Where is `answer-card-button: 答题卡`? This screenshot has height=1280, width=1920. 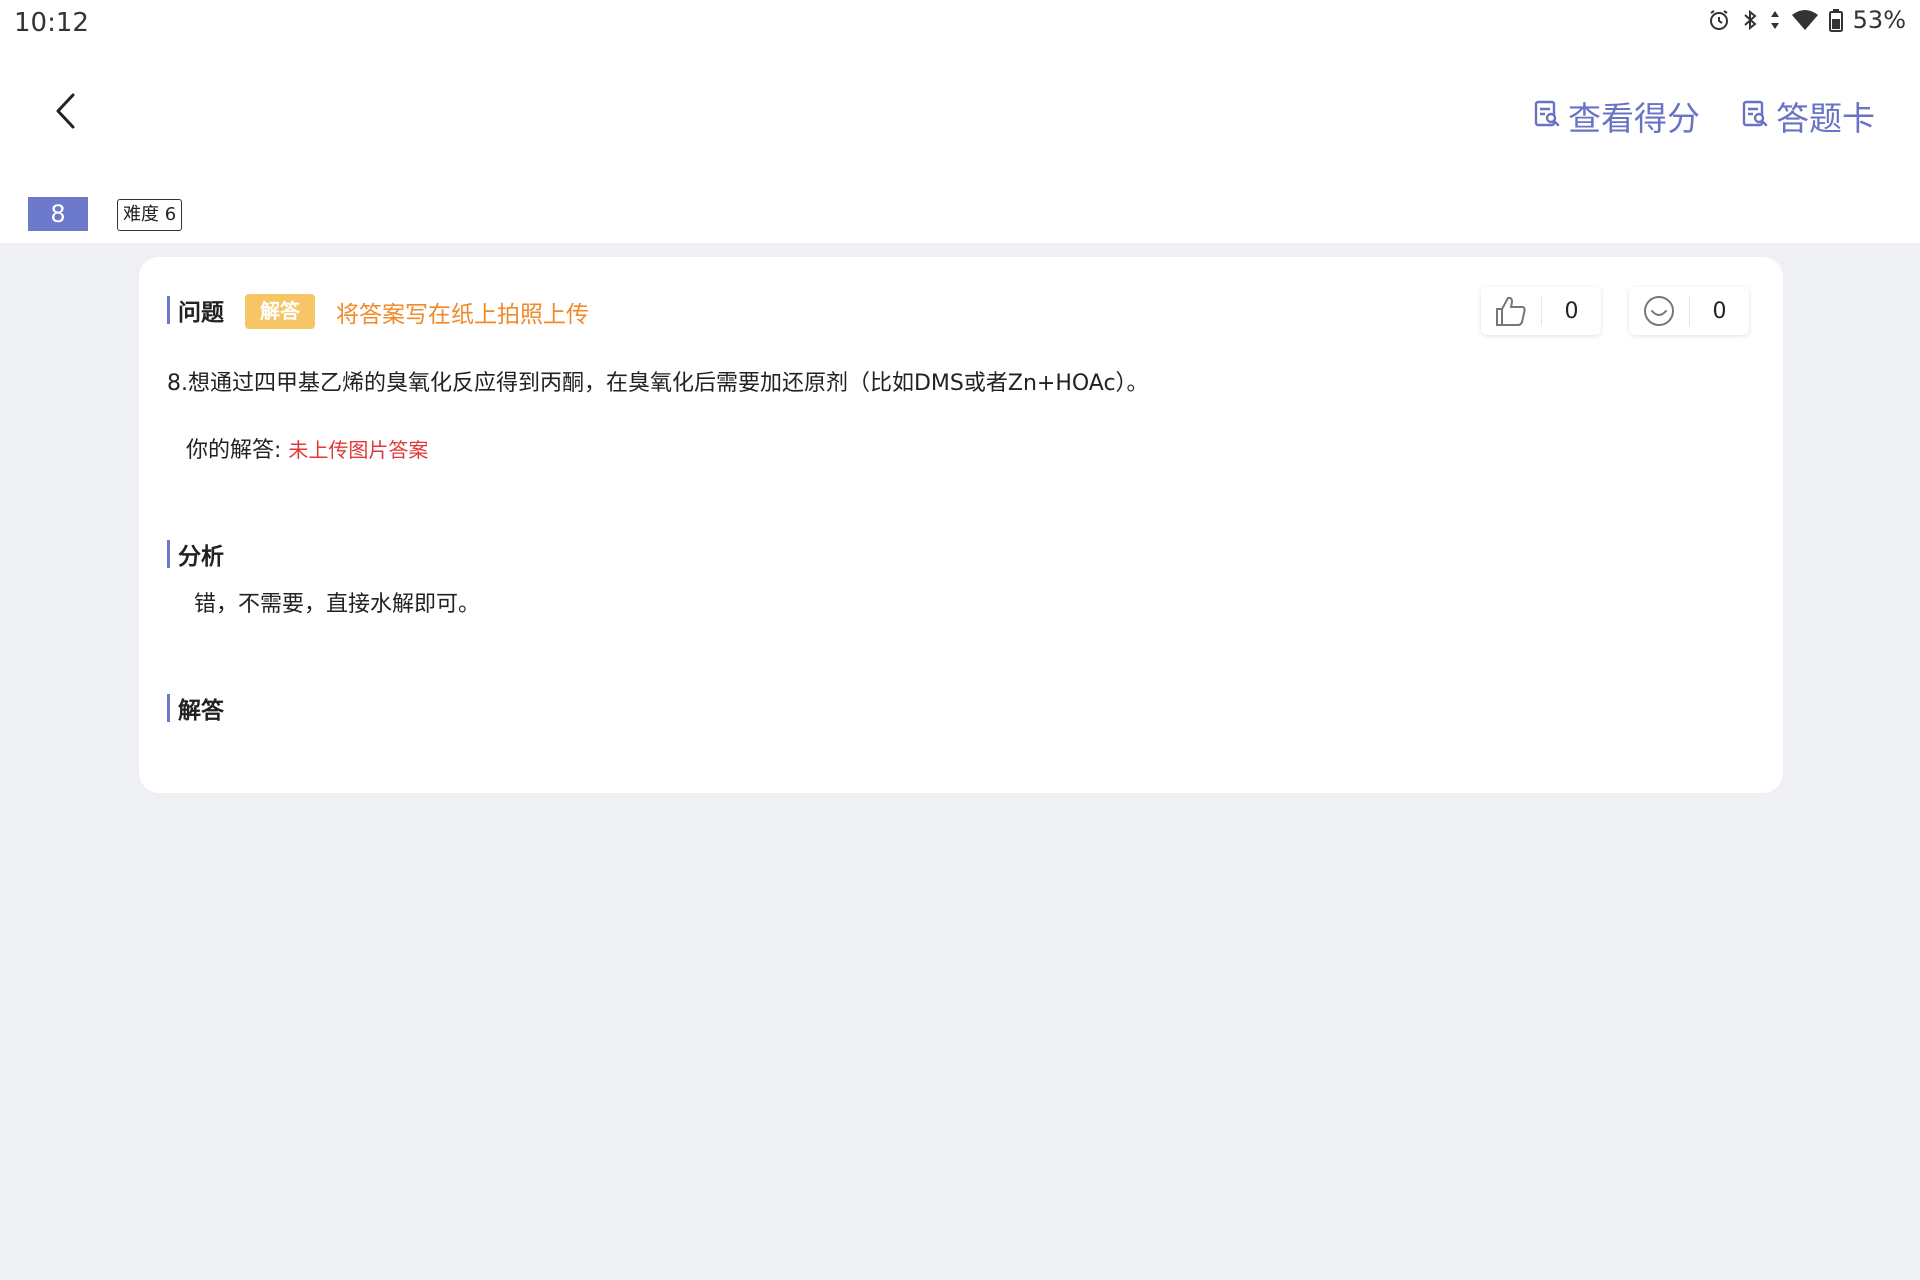 answer-card-button: 答题卡 is located at coordinates (1808, 116).